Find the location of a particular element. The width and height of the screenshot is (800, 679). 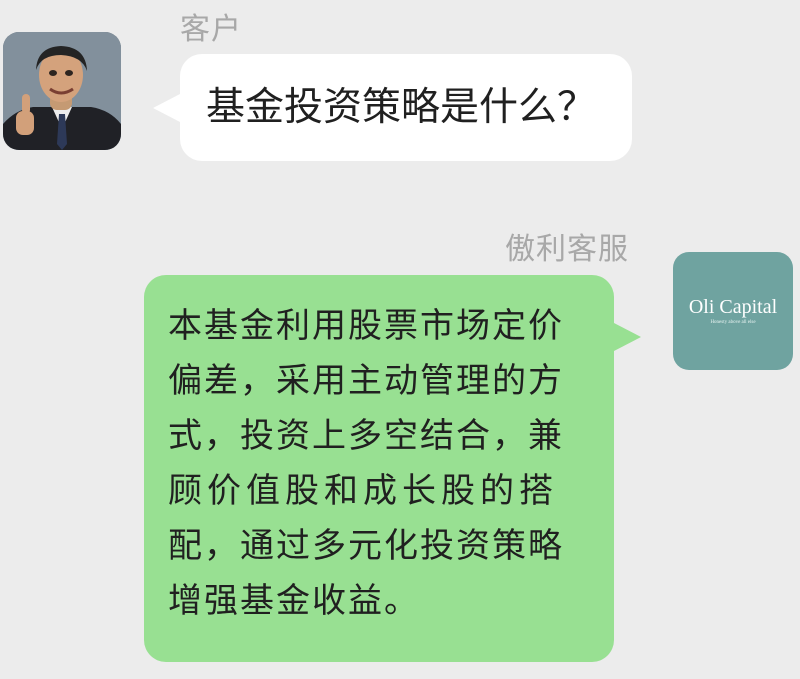

customer-sender-name: 客户 is located at coordinates (211, 29).